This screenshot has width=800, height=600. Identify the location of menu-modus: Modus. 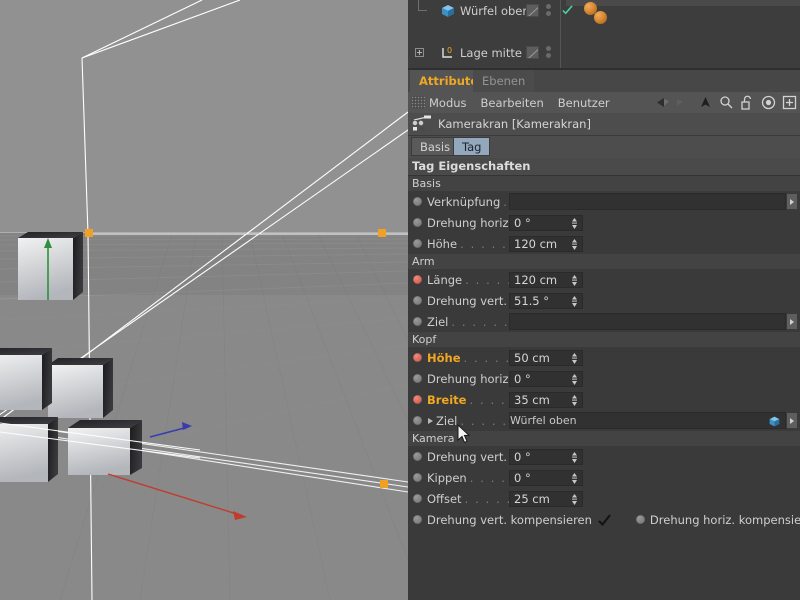
(448, 103).